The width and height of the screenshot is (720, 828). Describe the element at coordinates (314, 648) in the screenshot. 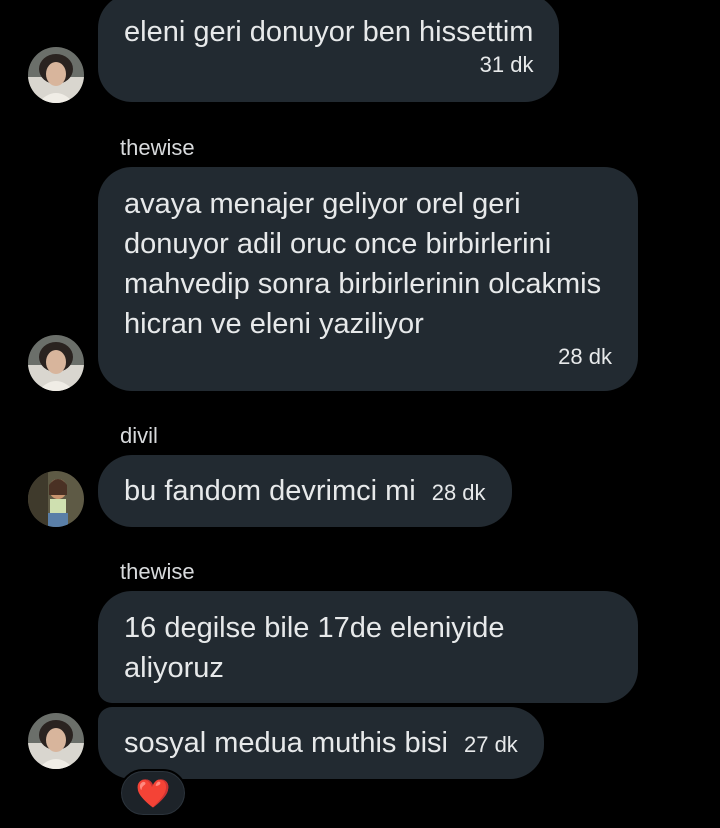

I see `message-text: 16 degilse bile 17de eleniyide aliyoruz` at that location.